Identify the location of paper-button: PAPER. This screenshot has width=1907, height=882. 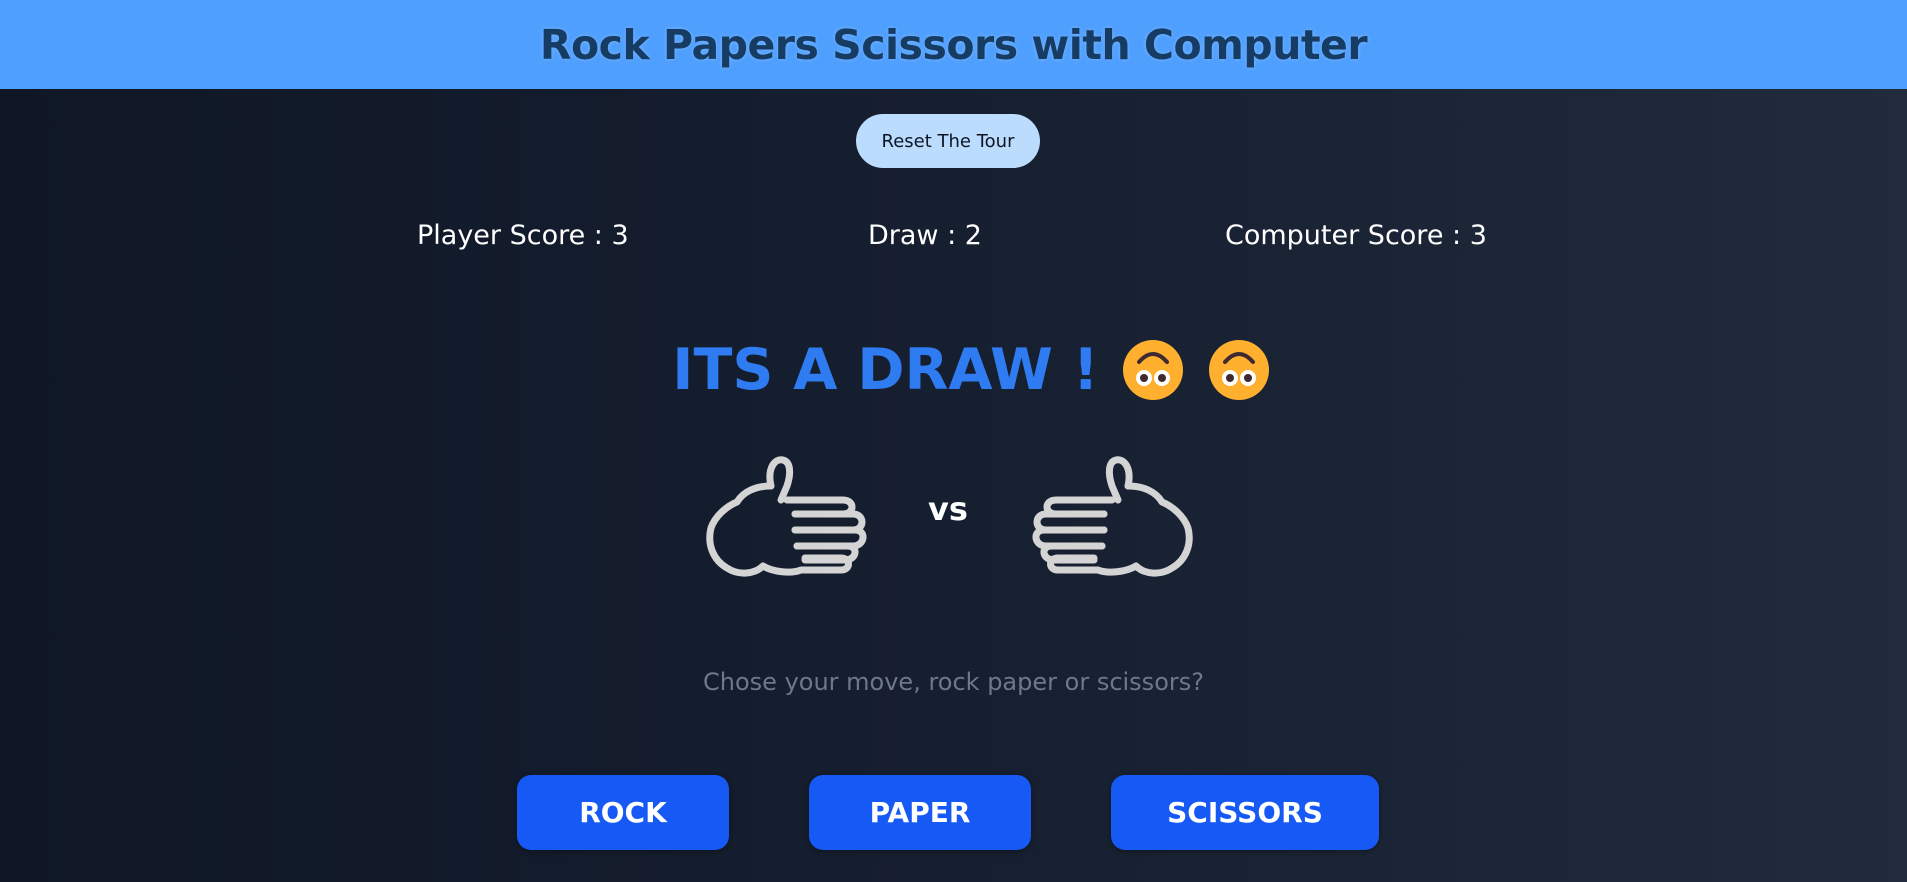
(920, 812).